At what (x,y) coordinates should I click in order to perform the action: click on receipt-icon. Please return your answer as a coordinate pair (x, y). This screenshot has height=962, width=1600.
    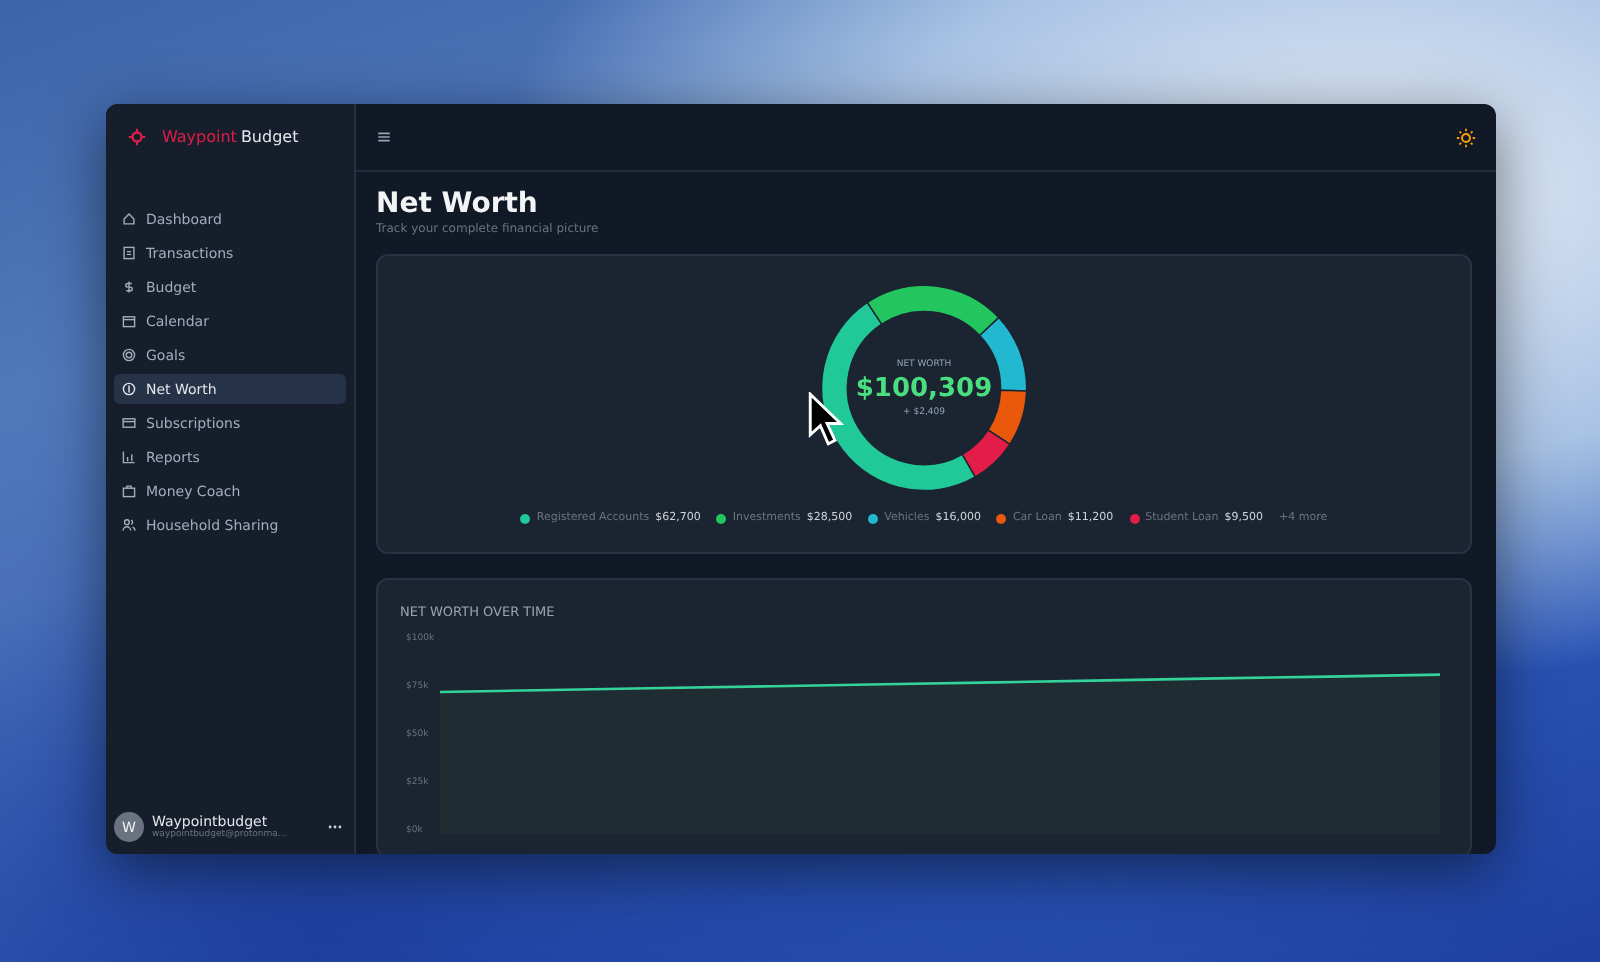
    Looking at the image, I should click on (129, 253).